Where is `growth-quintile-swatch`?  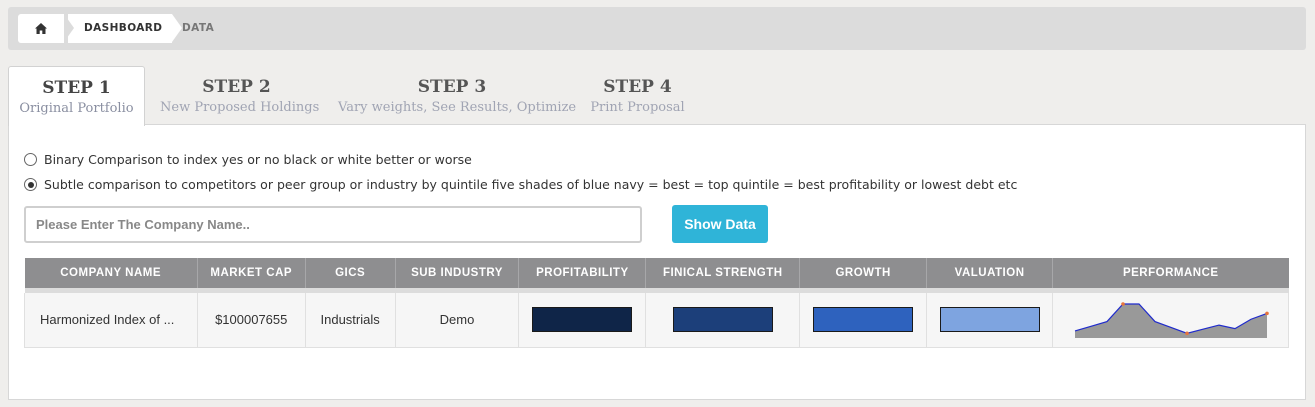 growth-quintile-swatch is located at coordinates (863, 320).